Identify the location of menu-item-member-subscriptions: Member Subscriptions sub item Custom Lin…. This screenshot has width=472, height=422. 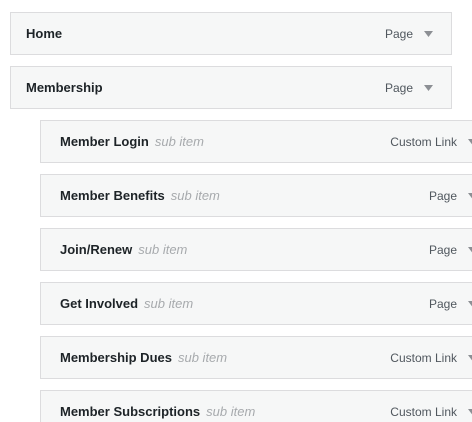
(256, 406).